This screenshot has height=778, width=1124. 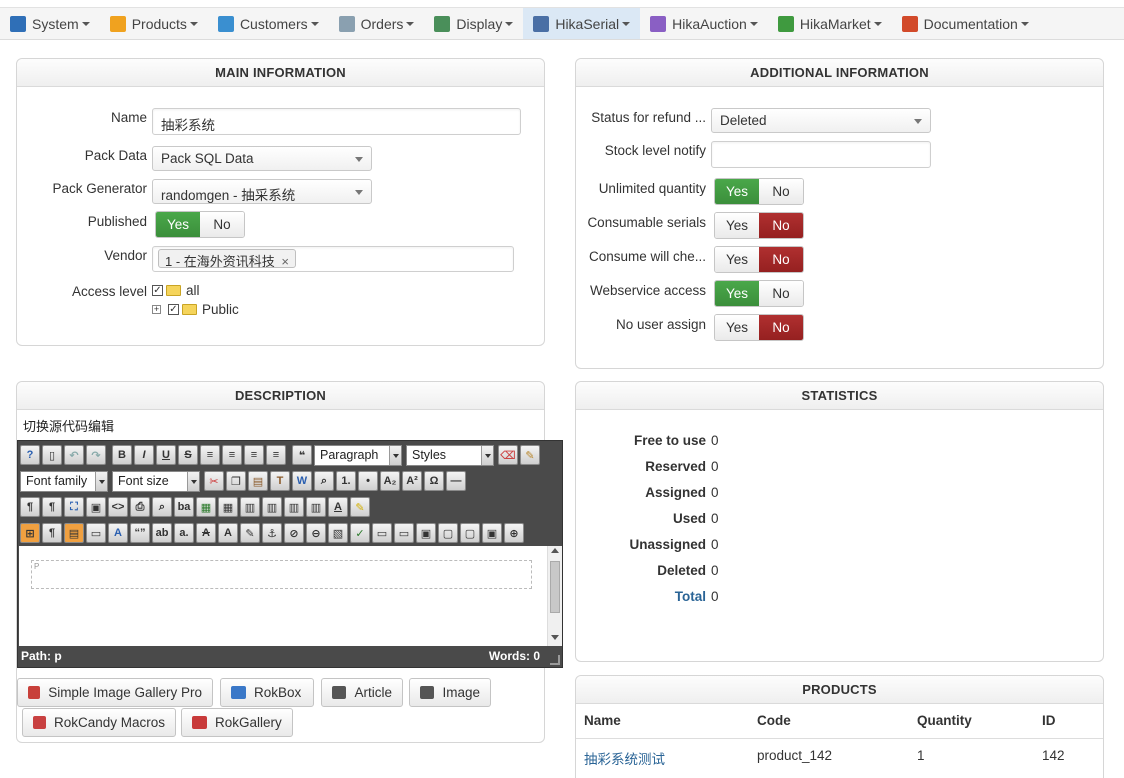 What do you see at coordinates (336, 121) in the screenshot?
I see `name-input: 抽彩系统` at bounding box center [336, 121].